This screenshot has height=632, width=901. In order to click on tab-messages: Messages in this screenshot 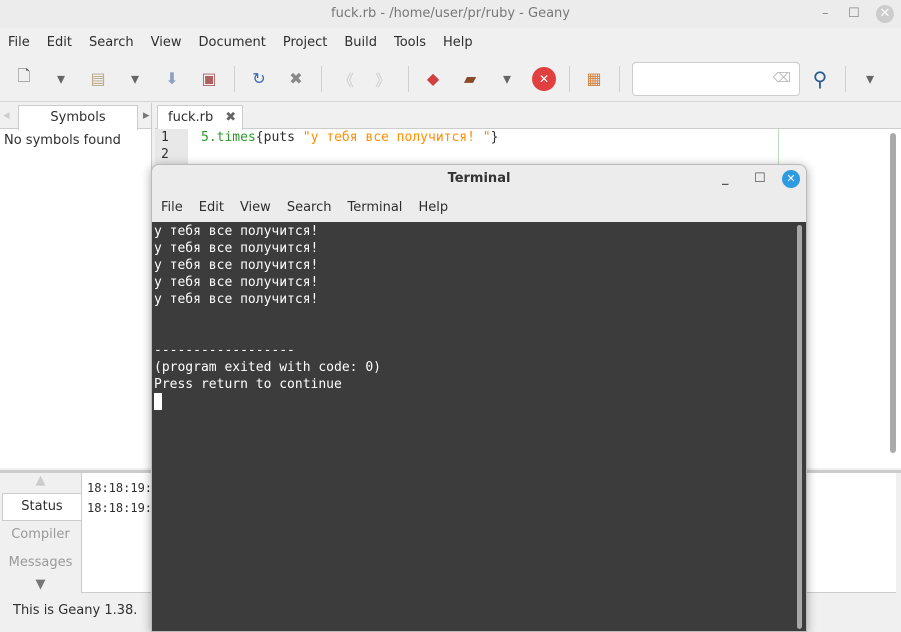, I will do `click(40, 563)`.